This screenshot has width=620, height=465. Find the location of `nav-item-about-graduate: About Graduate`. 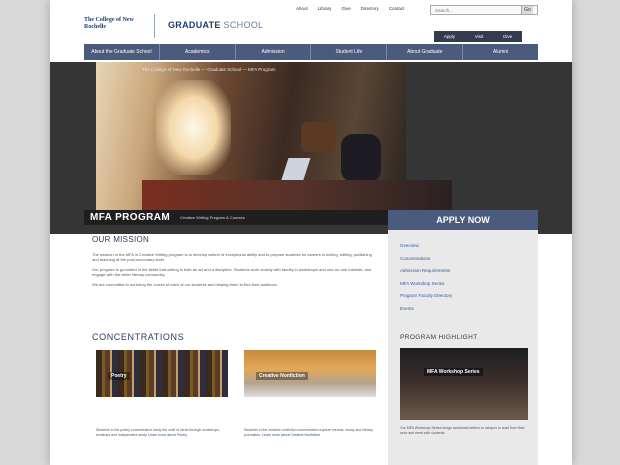

nav-item-about-graduate: About Graduate is located at coordinates (425, 52).